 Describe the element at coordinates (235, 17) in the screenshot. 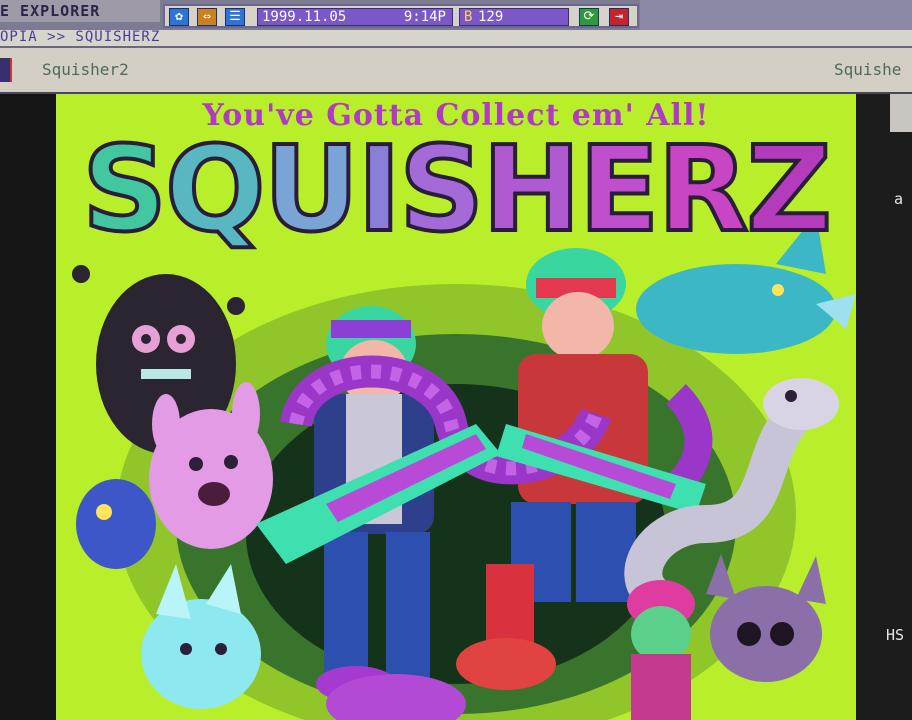

I see `menu-icon: ☰` at that location.